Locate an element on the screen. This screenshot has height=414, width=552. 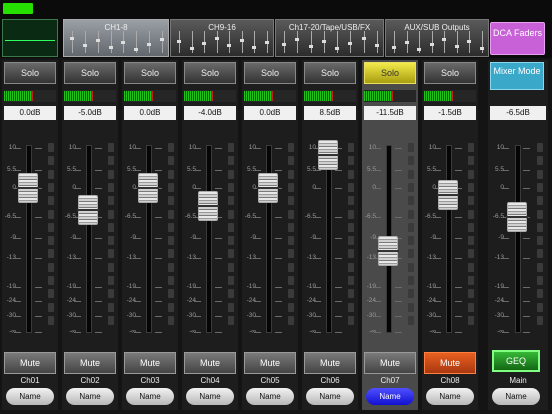
channel-label: Ch01 is located at coordinates (30, 380).